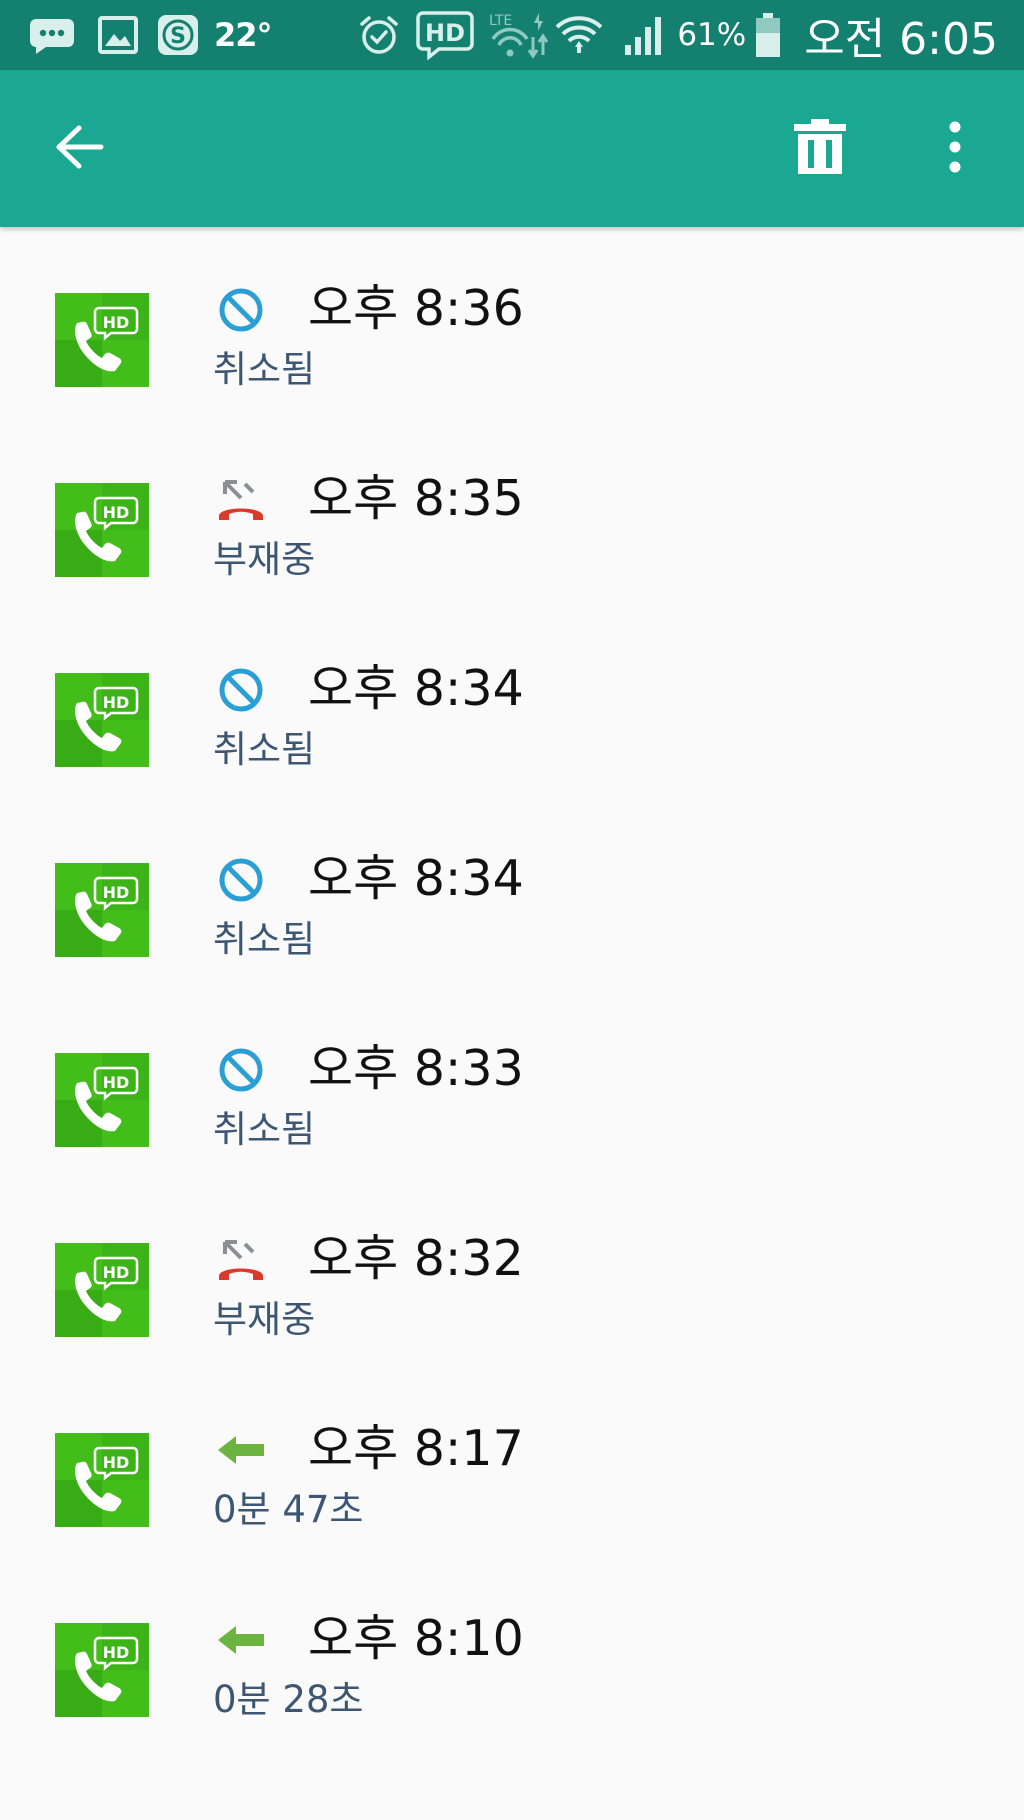  I want to click on call-status: 0분 28초, so click(288, 1699).